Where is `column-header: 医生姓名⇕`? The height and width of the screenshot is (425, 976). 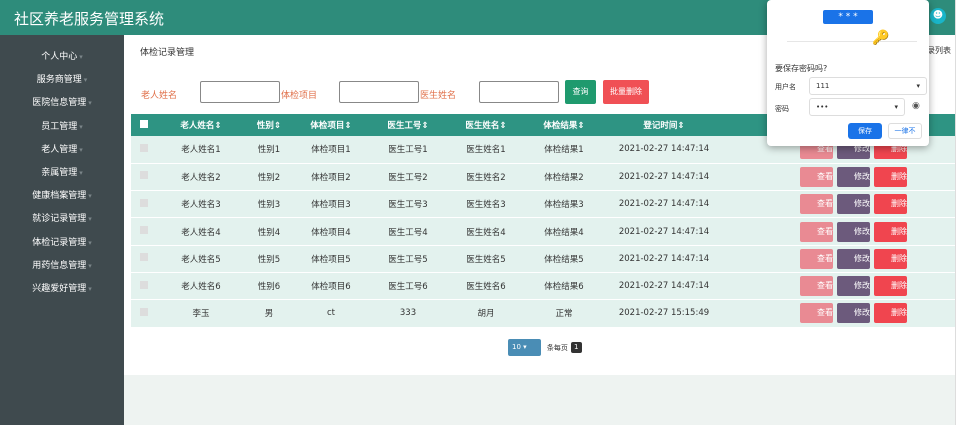
column-header: 医生姓名⇕ is located at coordinates (486, 125).